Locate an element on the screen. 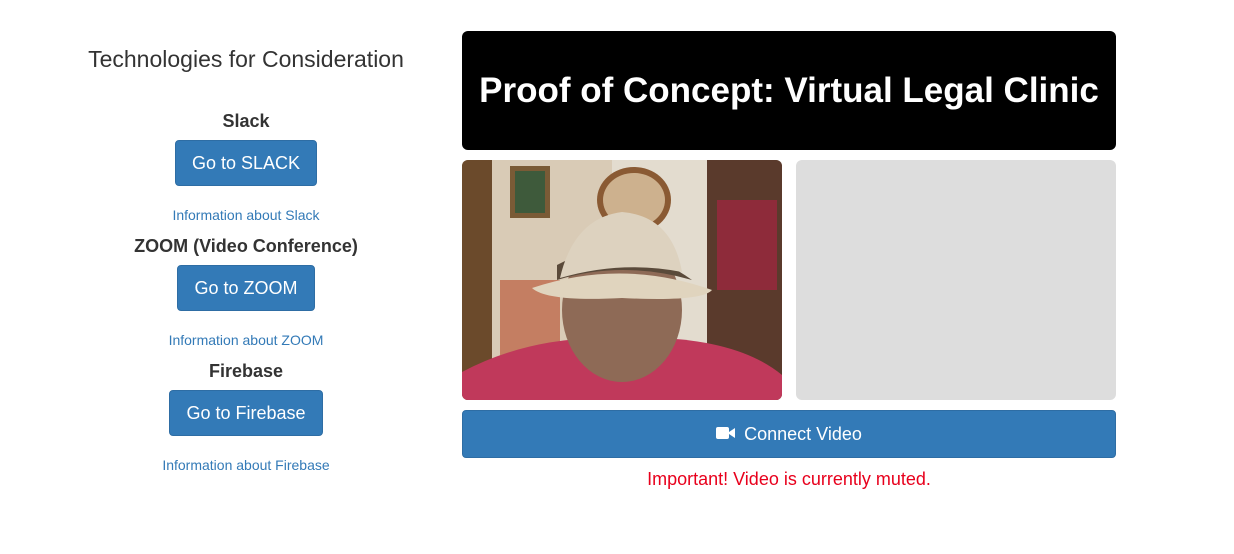 The image size is (1234, 554). go-to-slack-button: Go to SLACK is located at coordinates (246, 163).